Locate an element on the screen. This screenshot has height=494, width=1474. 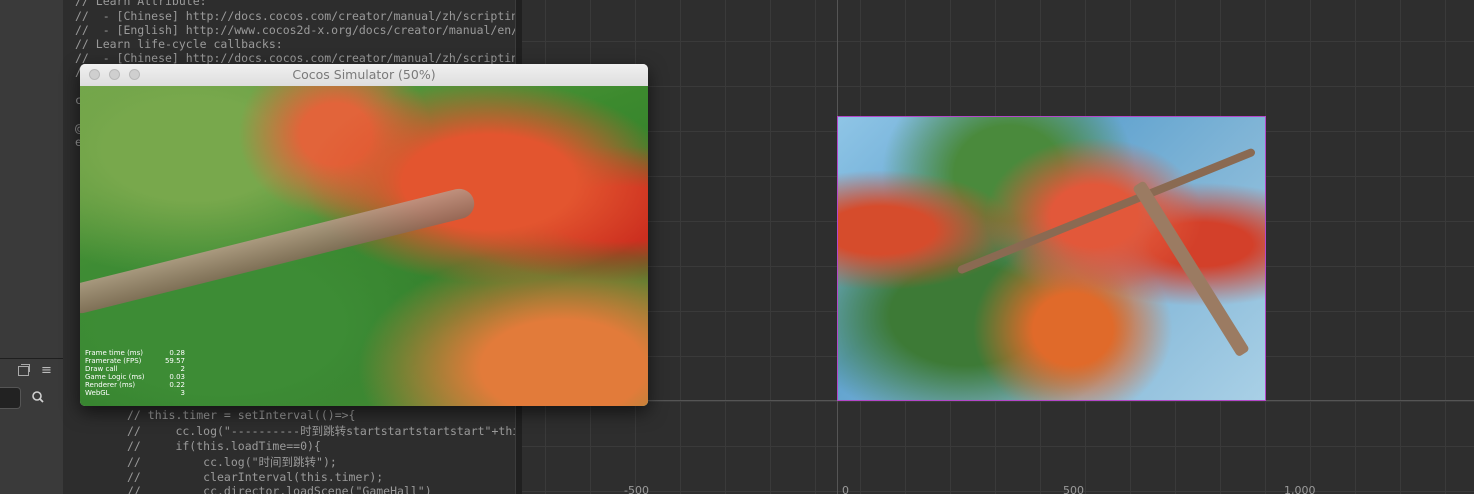
stat-label: Framerate (FPS) is located at coordinates (113, 361).